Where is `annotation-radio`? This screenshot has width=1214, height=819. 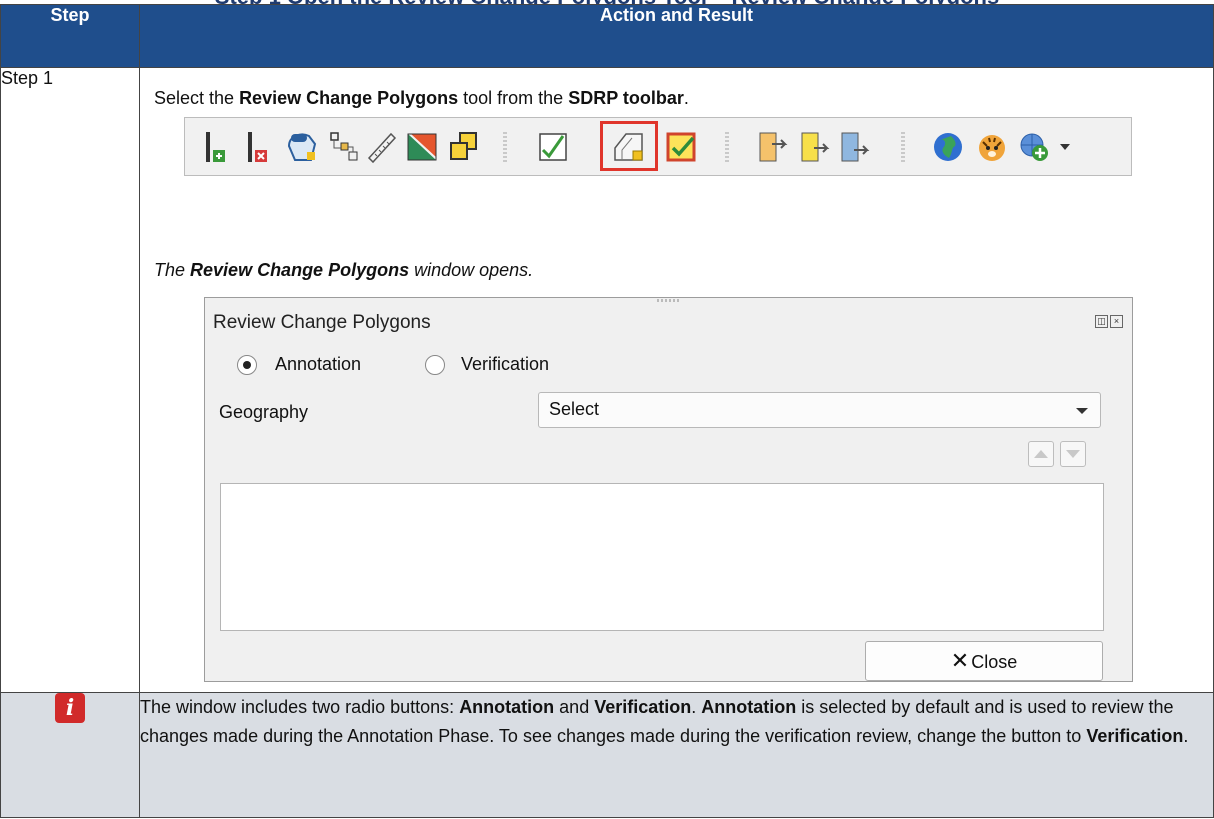
annotation-radio is located at coordinates (247, 365).